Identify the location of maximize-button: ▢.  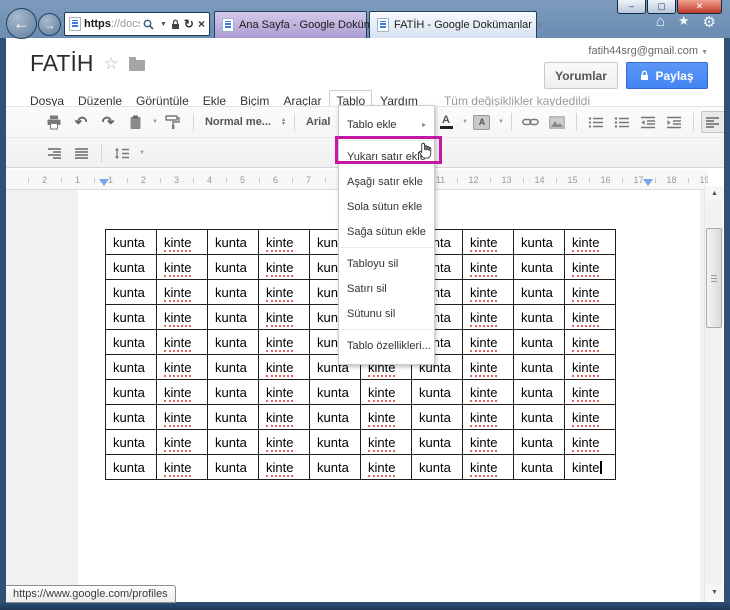
(661, 7).